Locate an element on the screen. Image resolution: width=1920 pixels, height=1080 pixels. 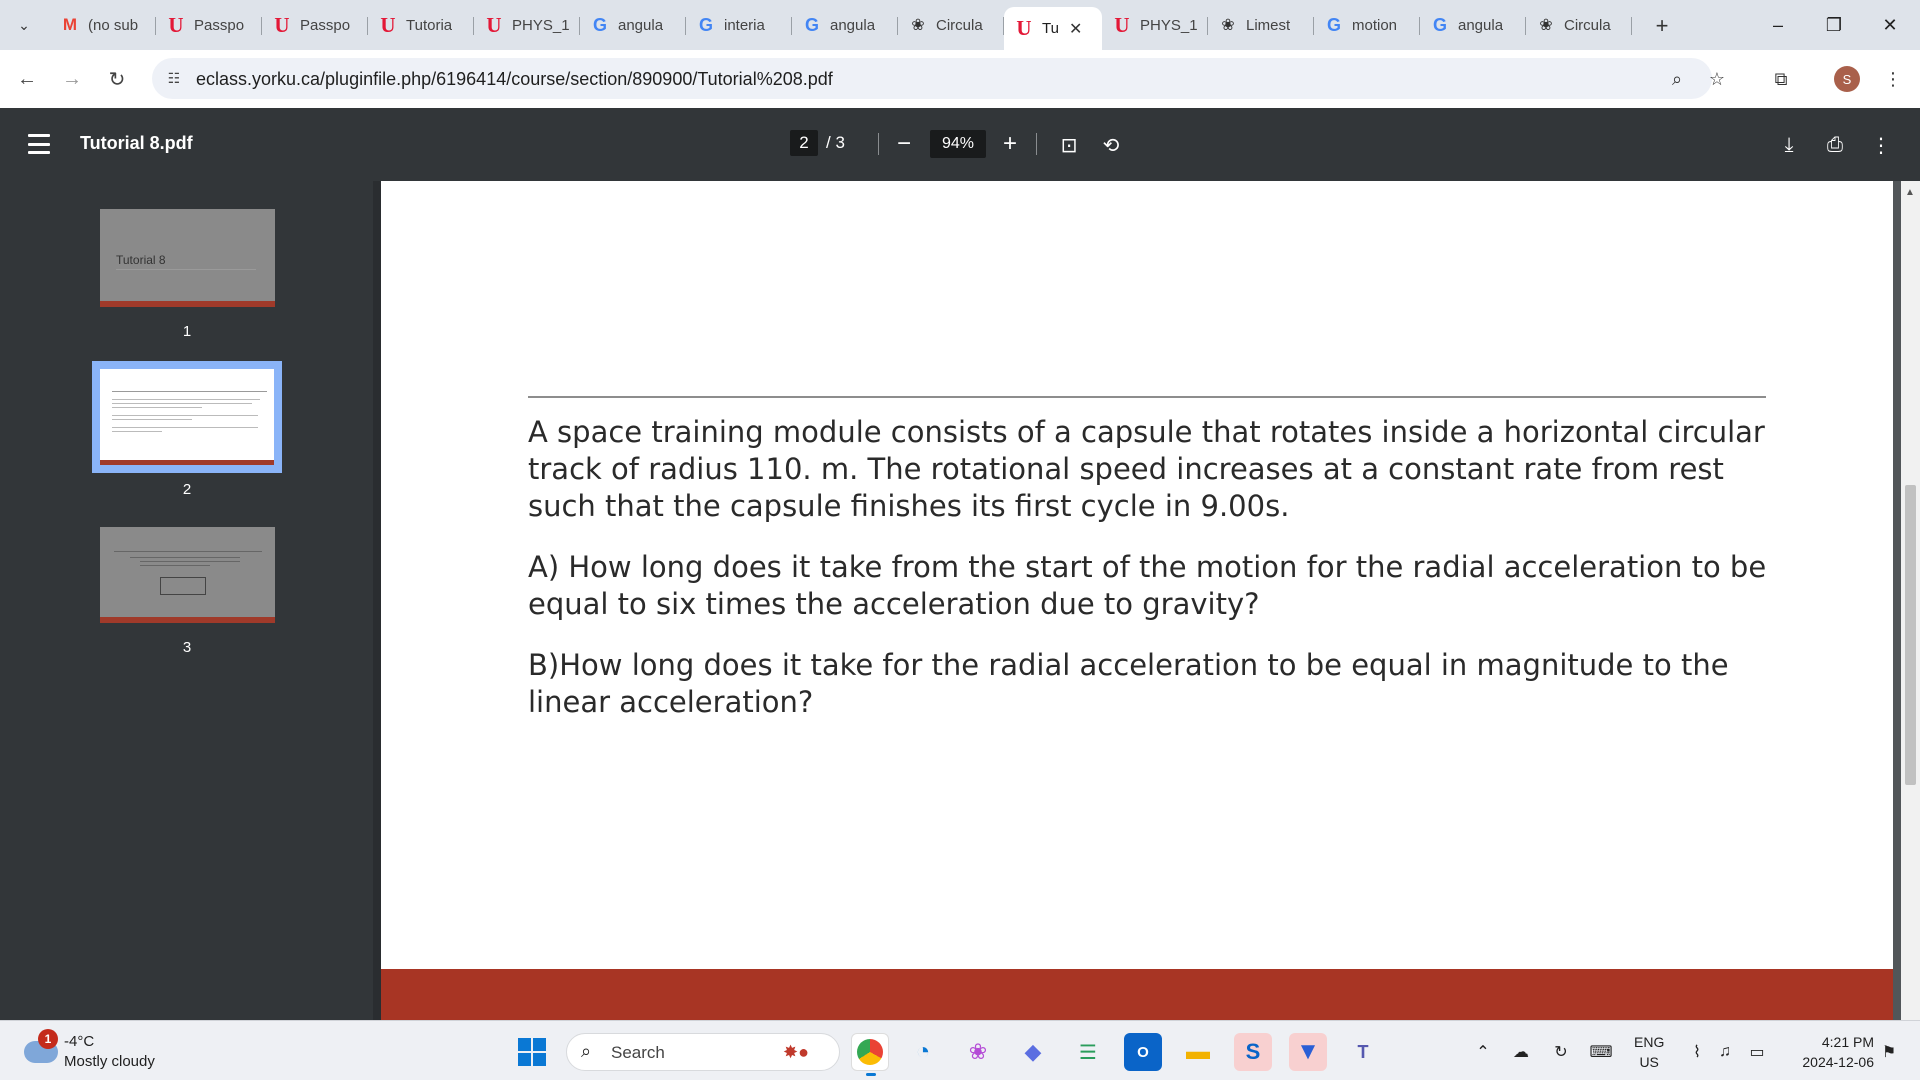
tab-passport-2: U Passpo is located at coordinates (315, 25).